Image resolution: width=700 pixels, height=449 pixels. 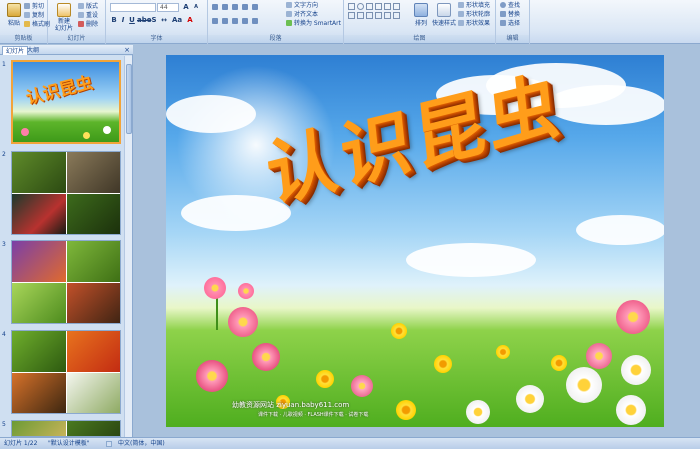 I want to click on delete-slide-button: 删除, so click(x=88, y=25).